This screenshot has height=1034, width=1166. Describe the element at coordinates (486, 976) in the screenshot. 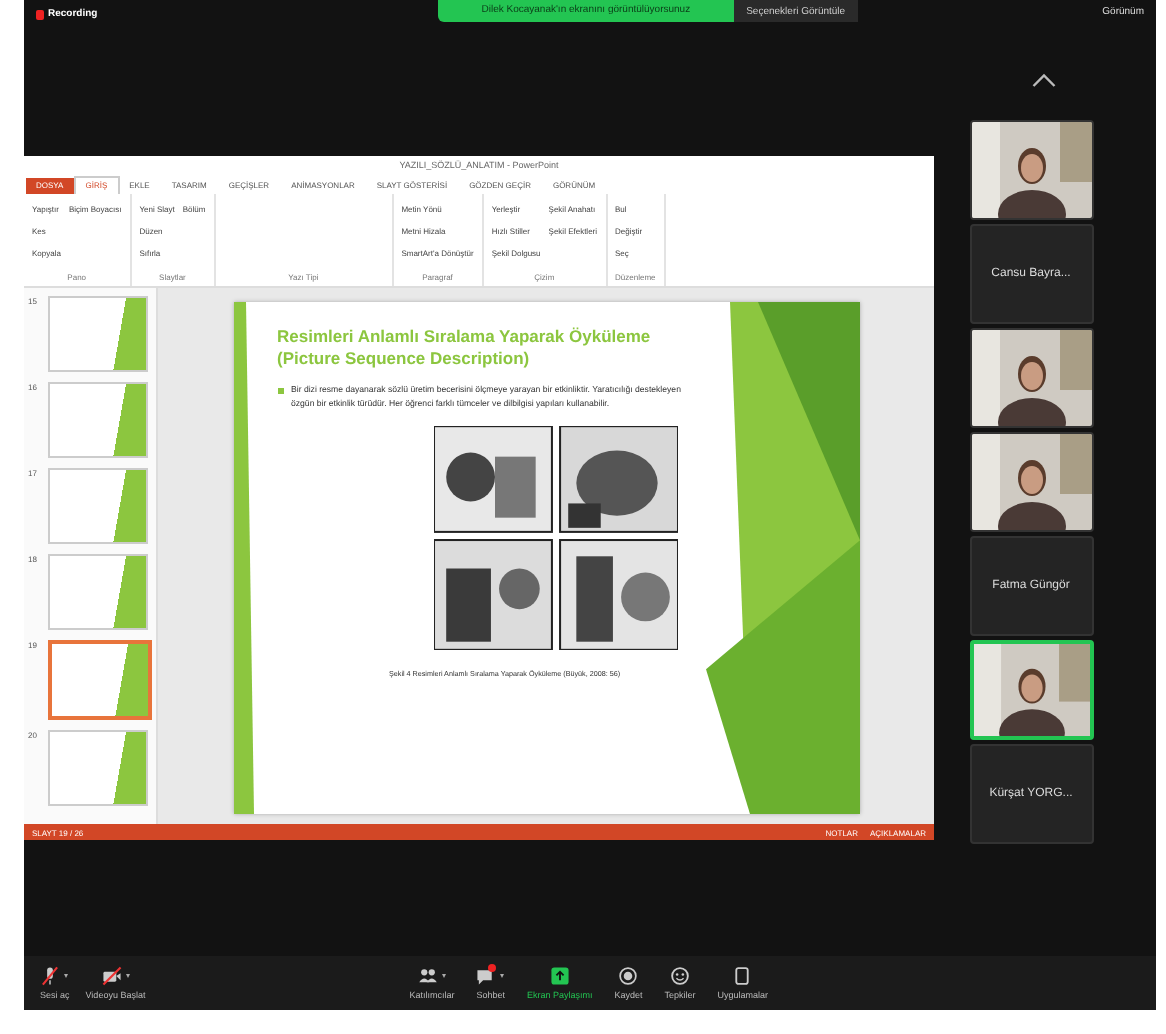

I see `chat-icon` at that location.